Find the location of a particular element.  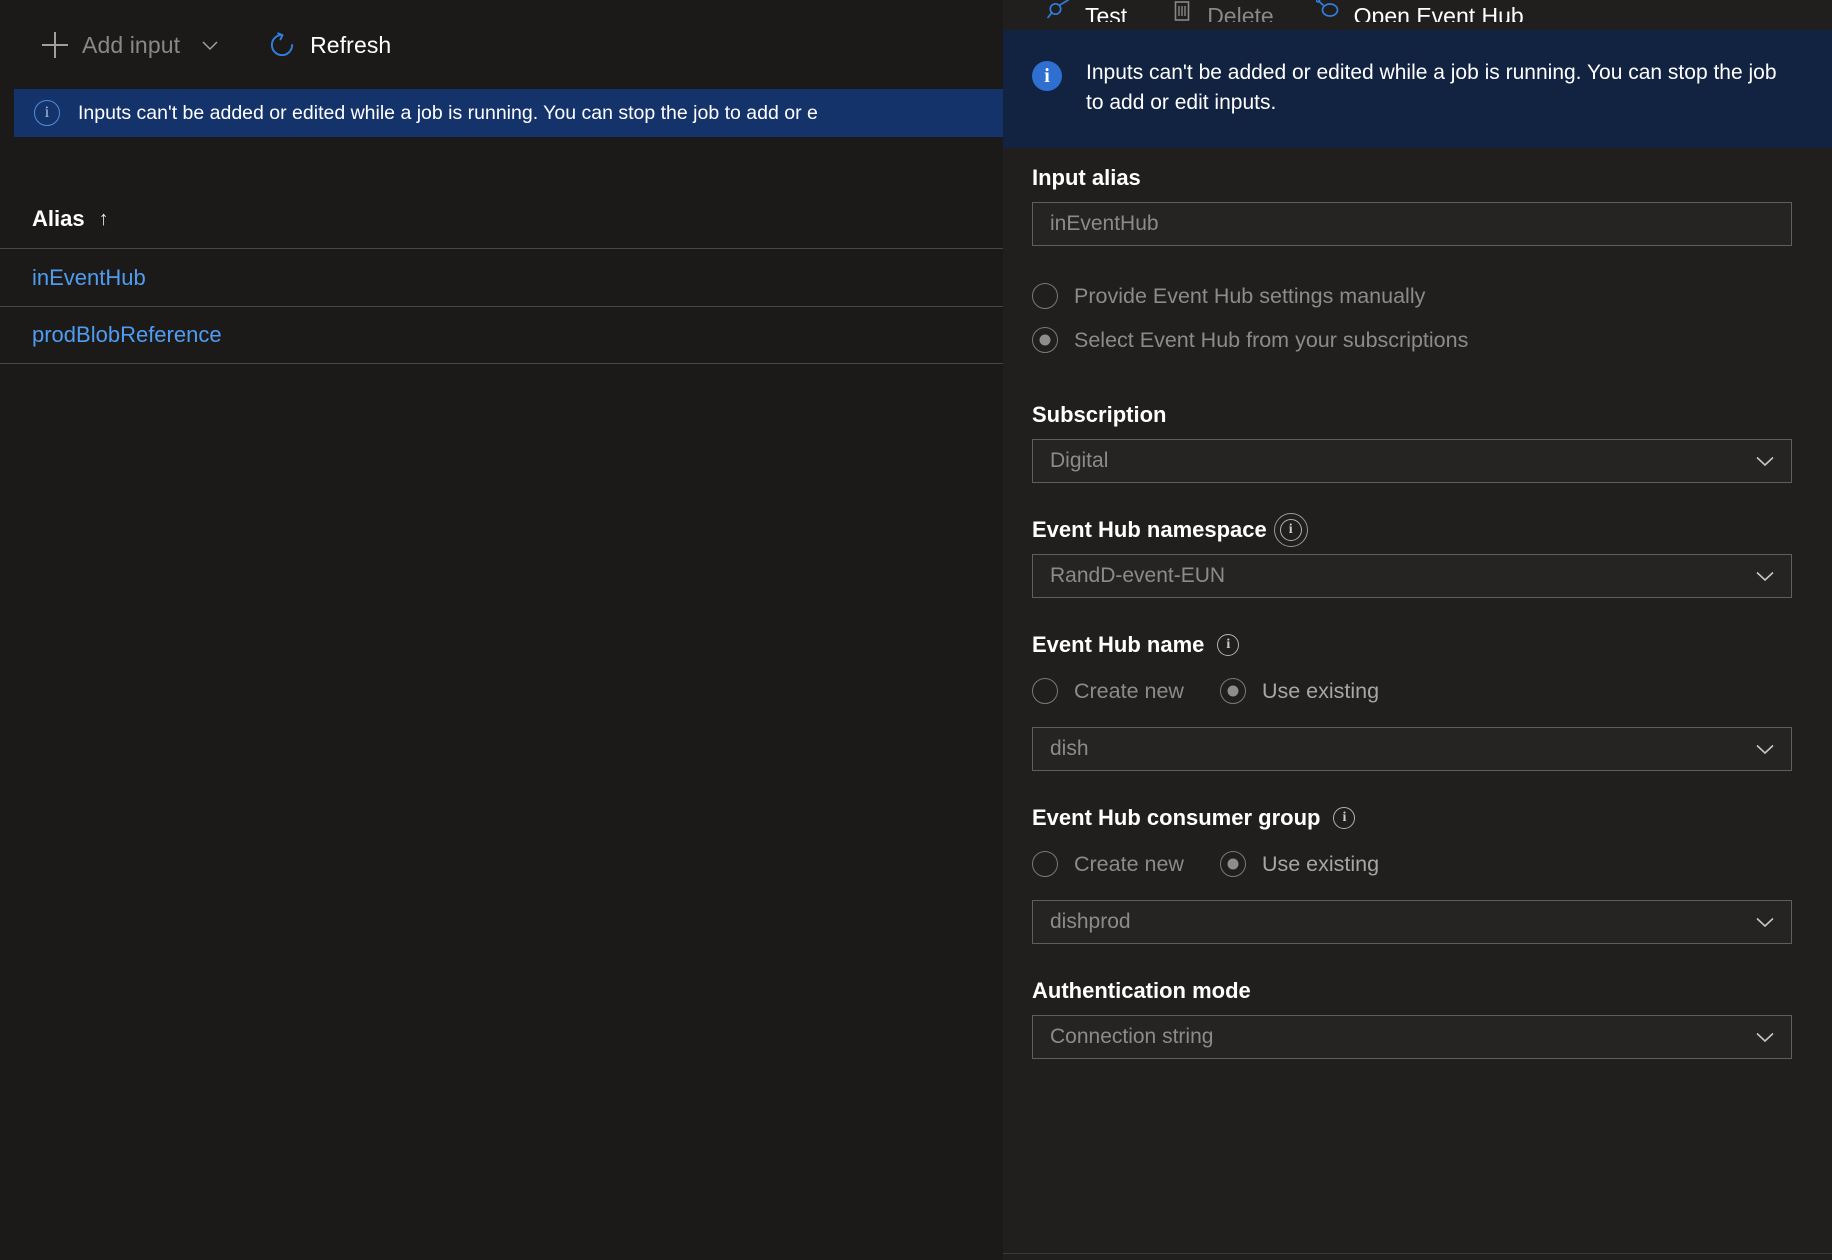

radio-provide-settings-manually: Provide Event Hub settings manually is located at coordinates (1412, 296).